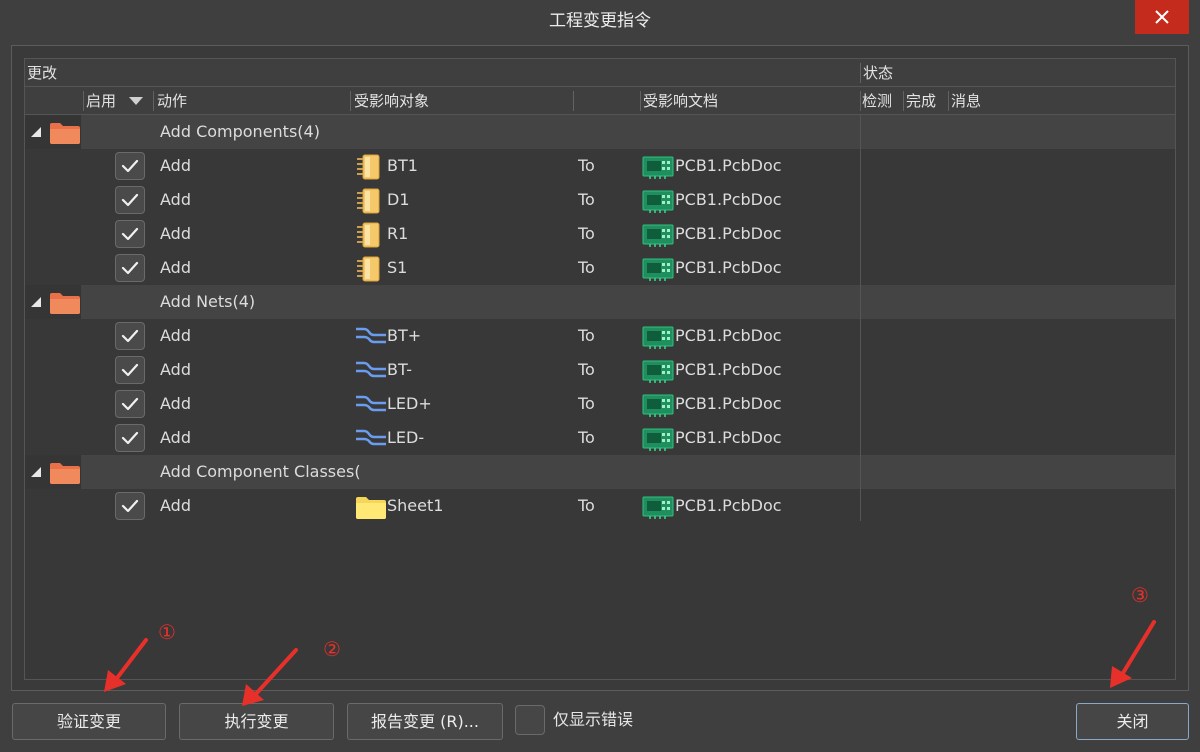 The image size is (1200, 752). Describe the element at coordinates (89, 721) in the screenshot. I see `validate-changes-button: 验证变更` at that location.